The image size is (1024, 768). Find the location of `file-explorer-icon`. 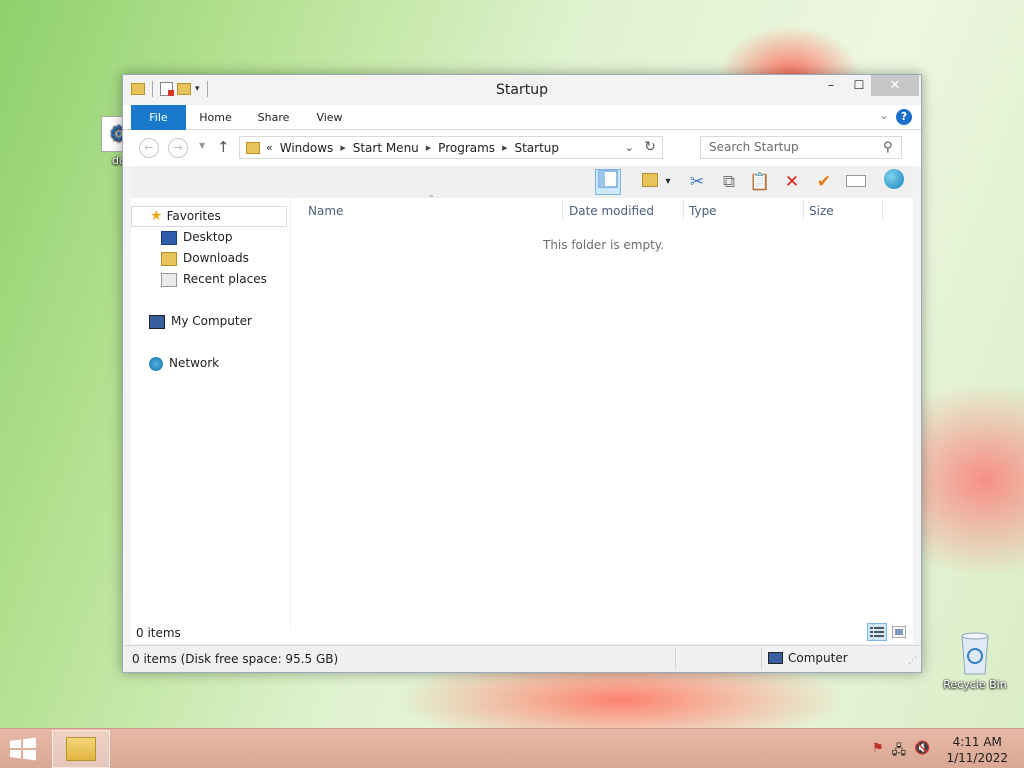

file-explorer-icon is located at coordinates (81, 749).